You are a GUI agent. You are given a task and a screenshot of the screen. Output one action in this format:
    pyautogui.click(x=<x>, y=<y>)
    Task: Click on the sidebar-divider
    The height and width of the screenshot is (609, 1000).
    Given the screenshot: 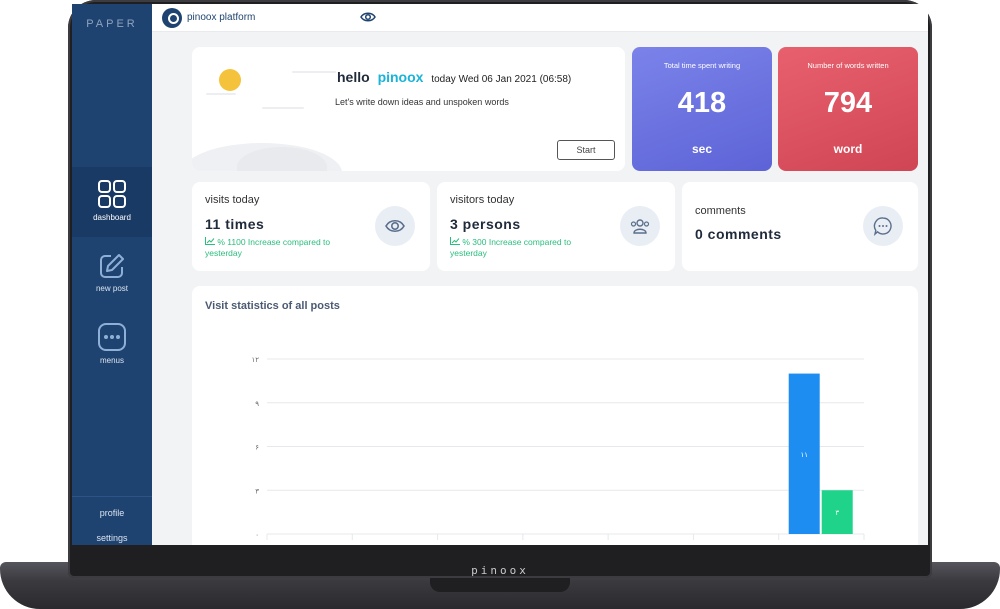 What is the action you would take?
    pyautogui.click(x=112, y=496)
    